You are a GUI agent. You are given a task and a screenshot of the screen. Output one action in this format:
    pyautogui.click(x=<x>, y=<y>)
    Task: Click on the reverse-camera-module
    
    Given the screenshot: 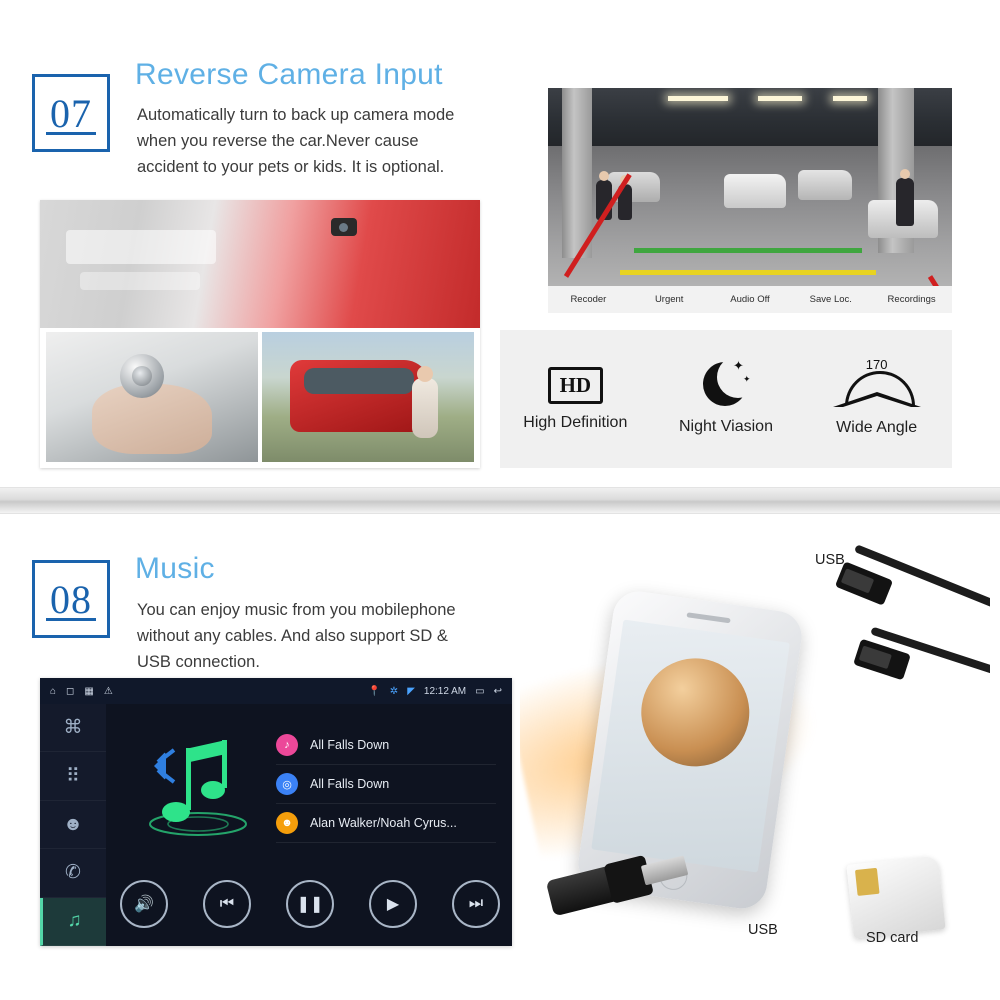 What is the action you would take?
    pyautogui.click(x=344, y=227)
    